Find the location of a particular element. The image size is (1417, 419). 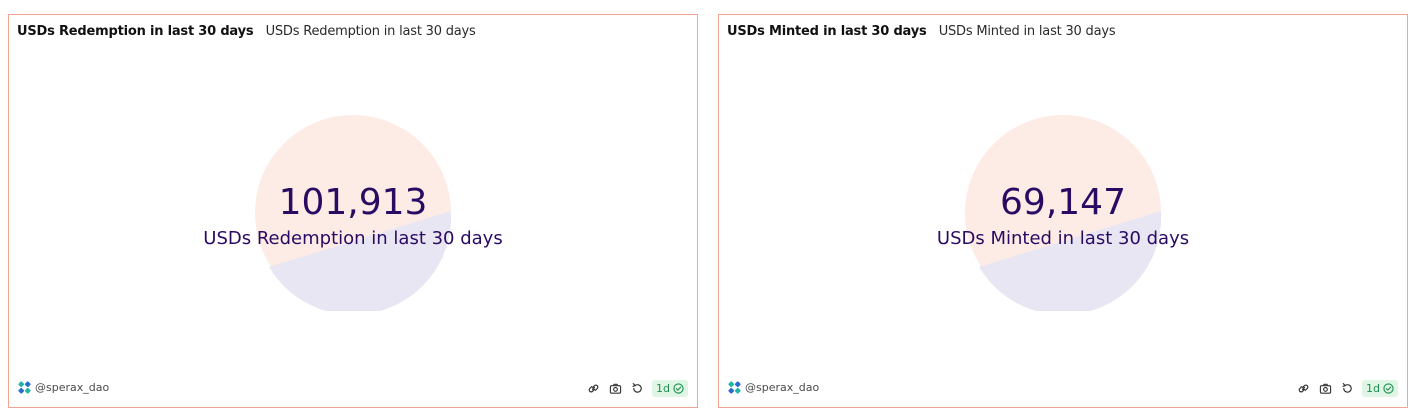

counter-value: 69,147 is located at coordinates (1063, 202).